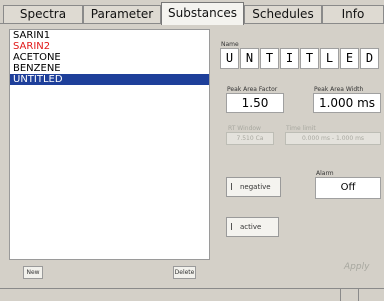 Image resolution: width=384 pixels, height=301 pixels. I want to click on tab-parameter: Parameter, so click(122, 14).